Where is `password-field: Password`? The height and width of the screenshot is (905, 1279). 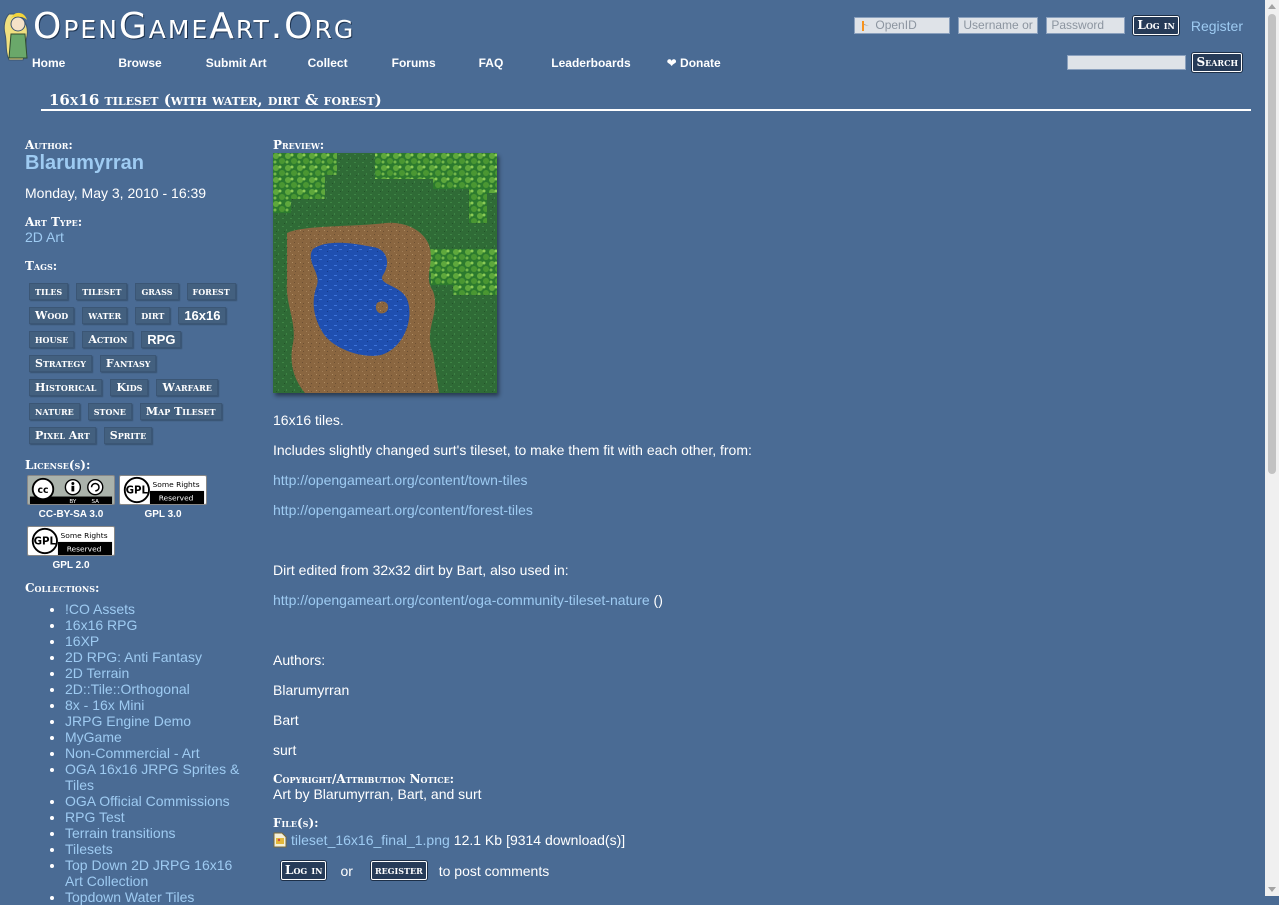
password-field: Password is located at coordinates (1086, 25).